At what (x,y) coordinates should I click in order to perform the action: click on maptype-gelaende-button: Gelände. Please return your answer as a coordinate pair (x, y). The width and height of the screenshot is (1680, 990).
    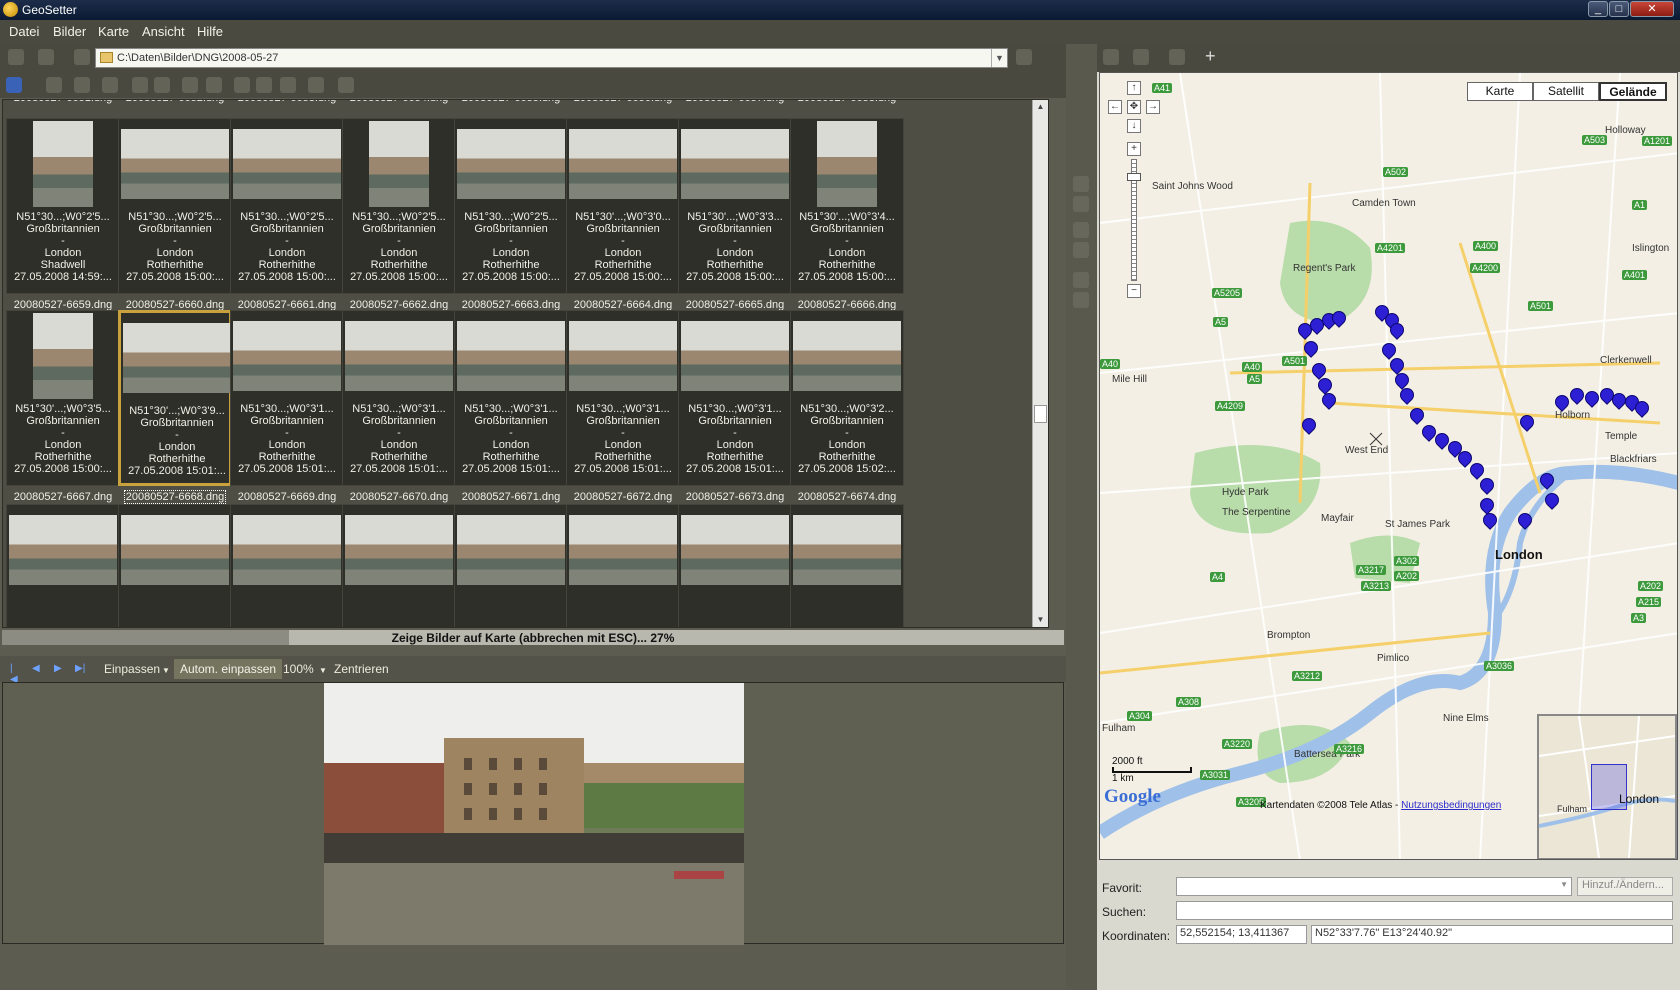
    Looking at the image, I should click on (1633, 91).